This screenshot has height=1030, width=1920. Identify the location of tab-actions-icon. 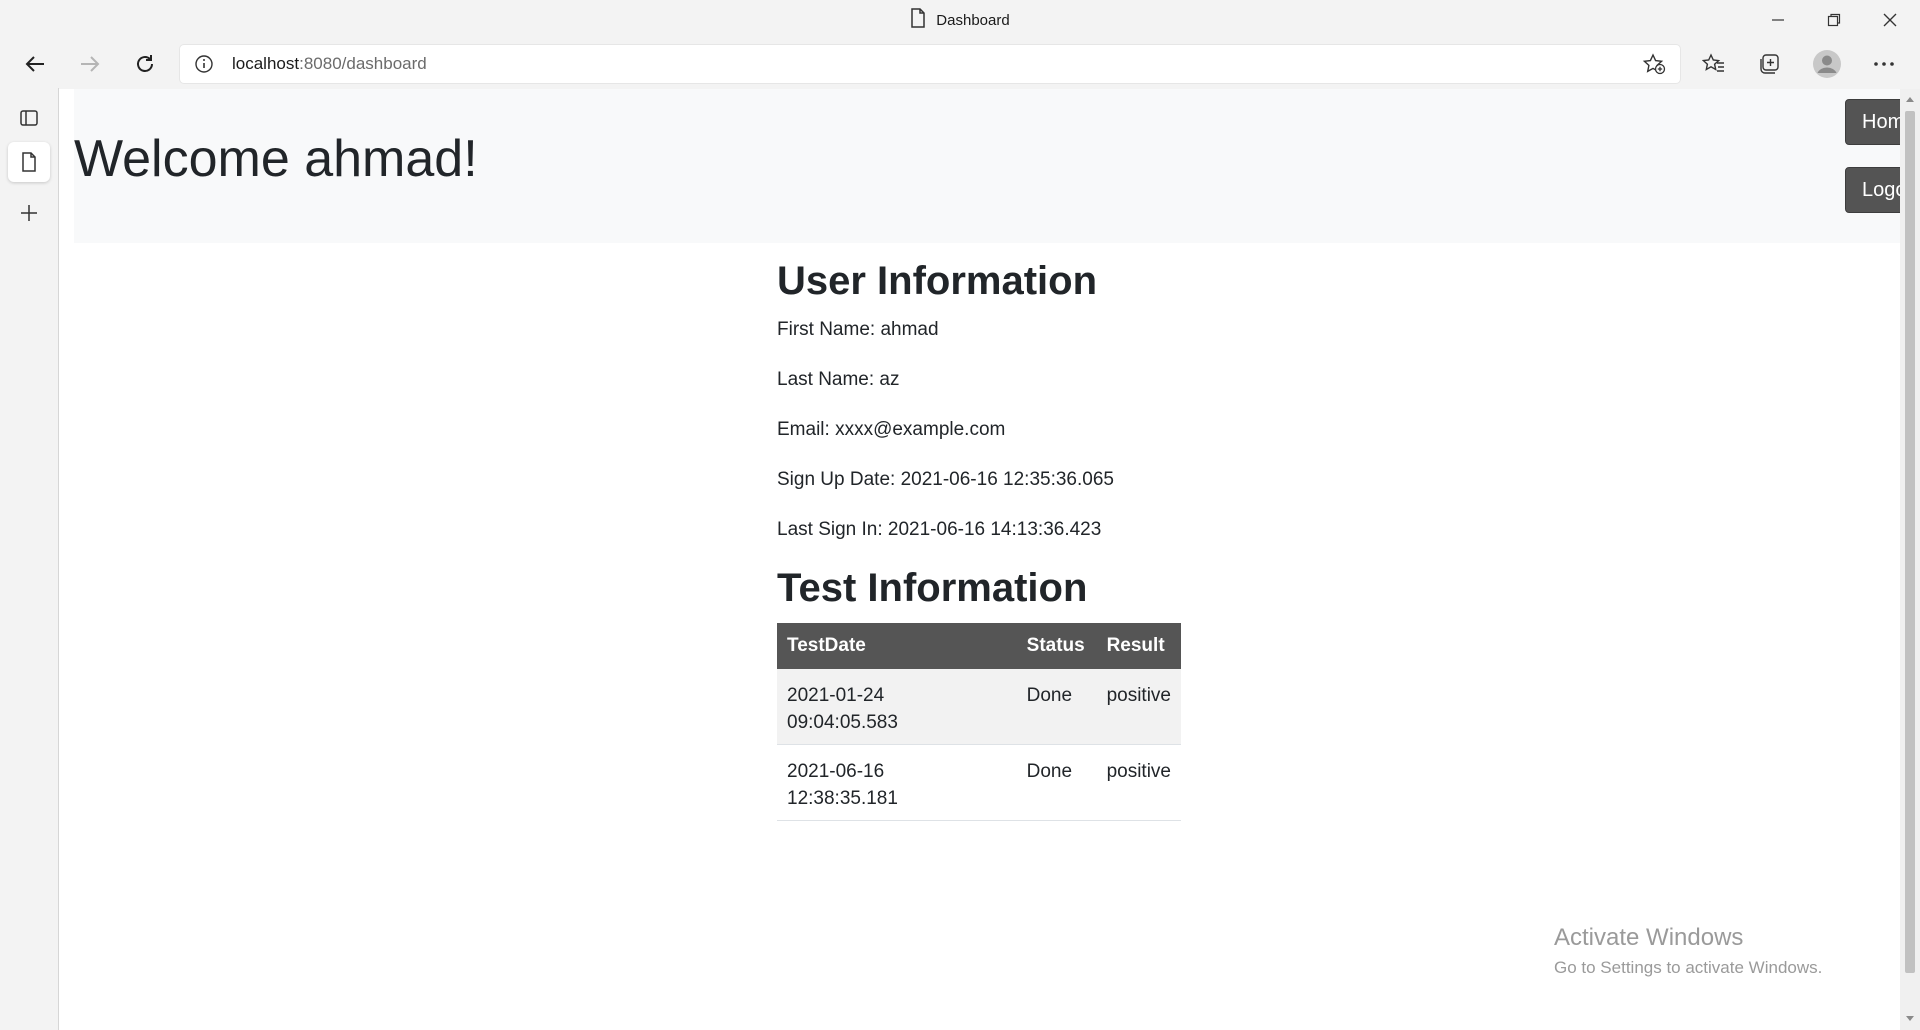
(29, 118).